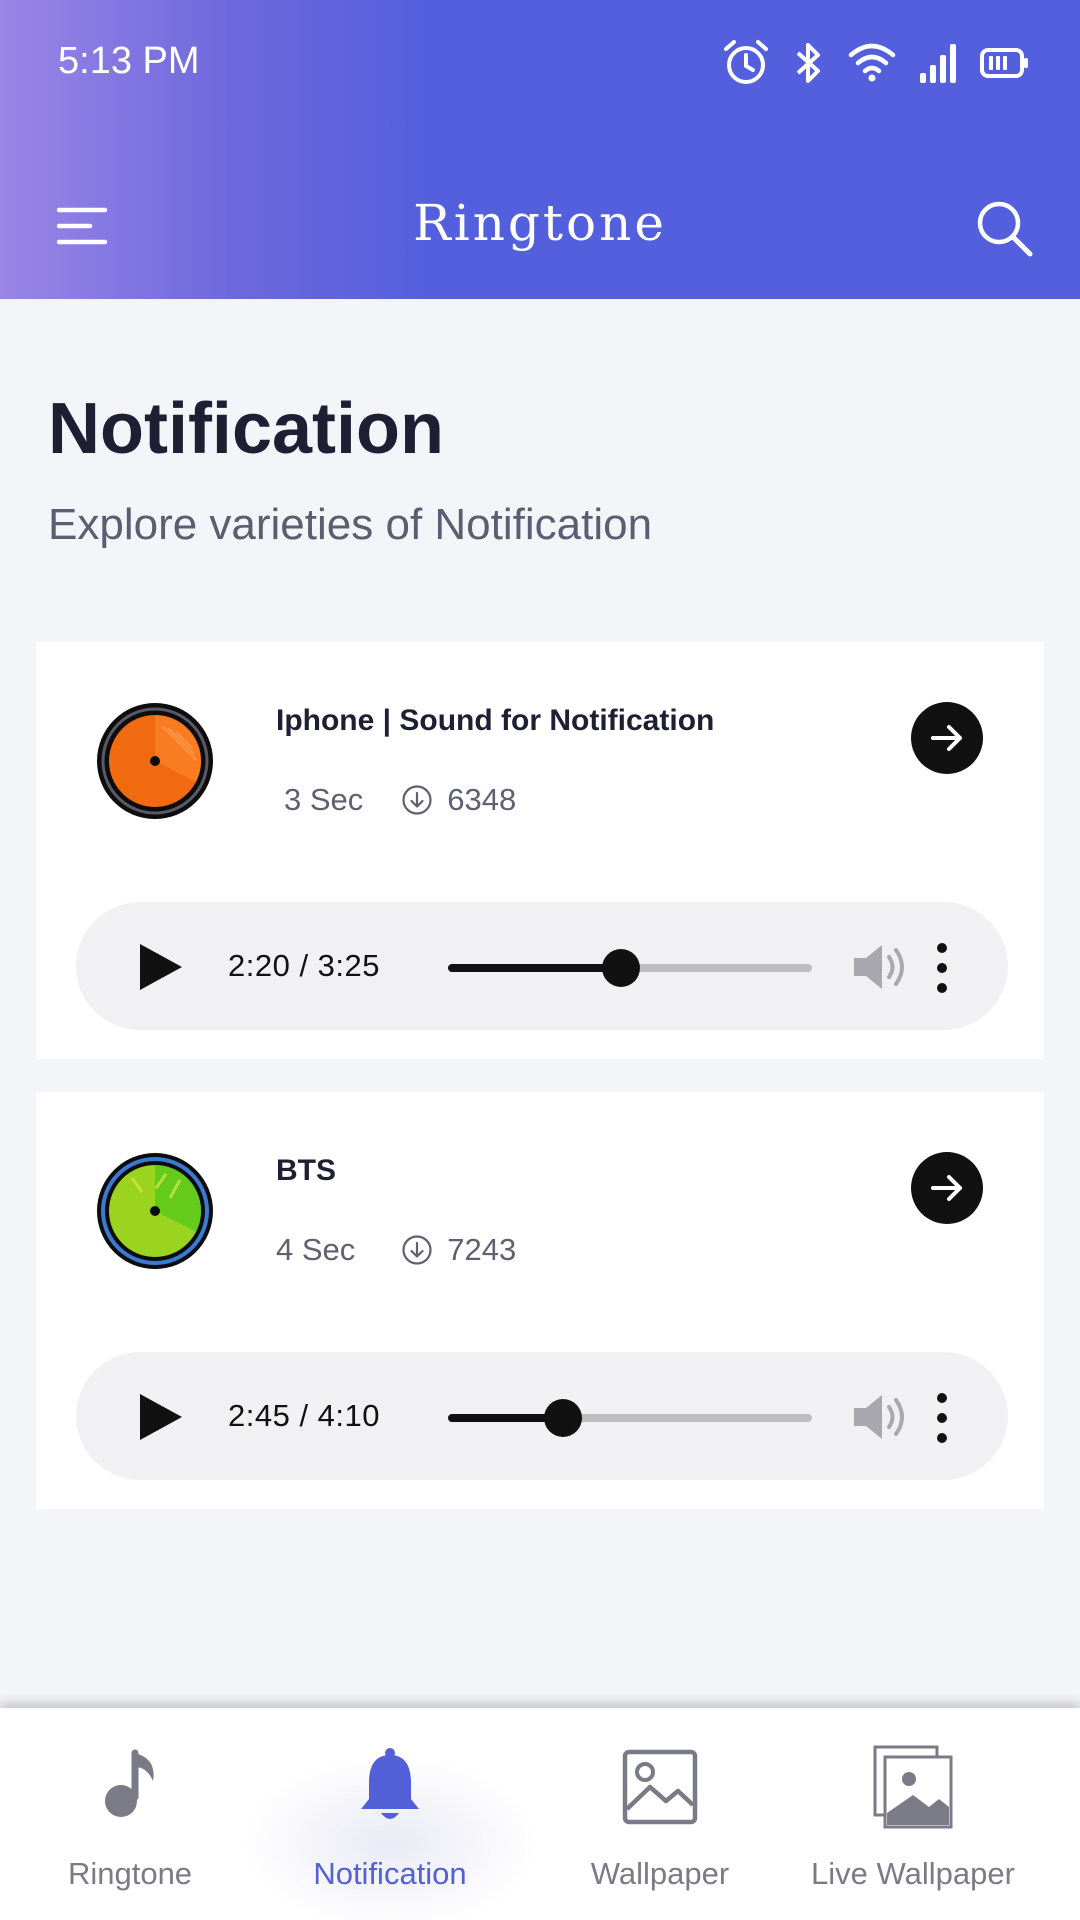 The width and height of the screenshot is (1080, 1920). Describe the element at coordinates (390, 1873) in the screenshot. I see `nav-label: Notification` at that location.